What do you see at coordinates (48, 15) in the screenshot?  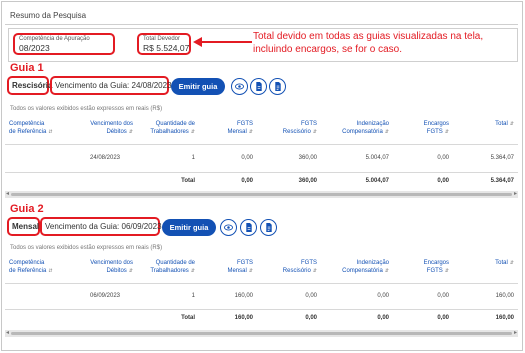 I see `page-title: Resumo da Pesquisa` at bounding box center [48, 15].